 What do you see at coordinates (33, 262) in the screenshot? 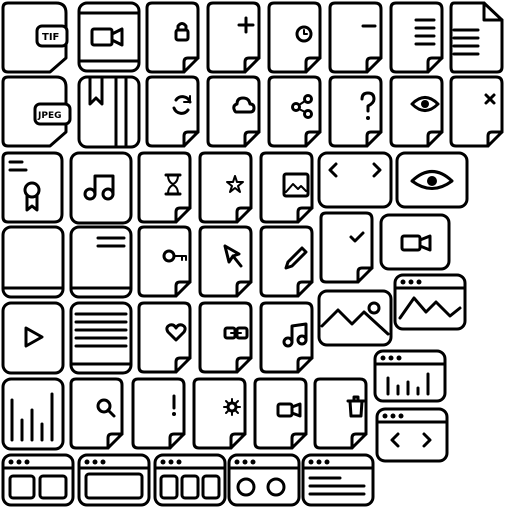
I see `blank-card-icon` at bounding box center [33, 262].